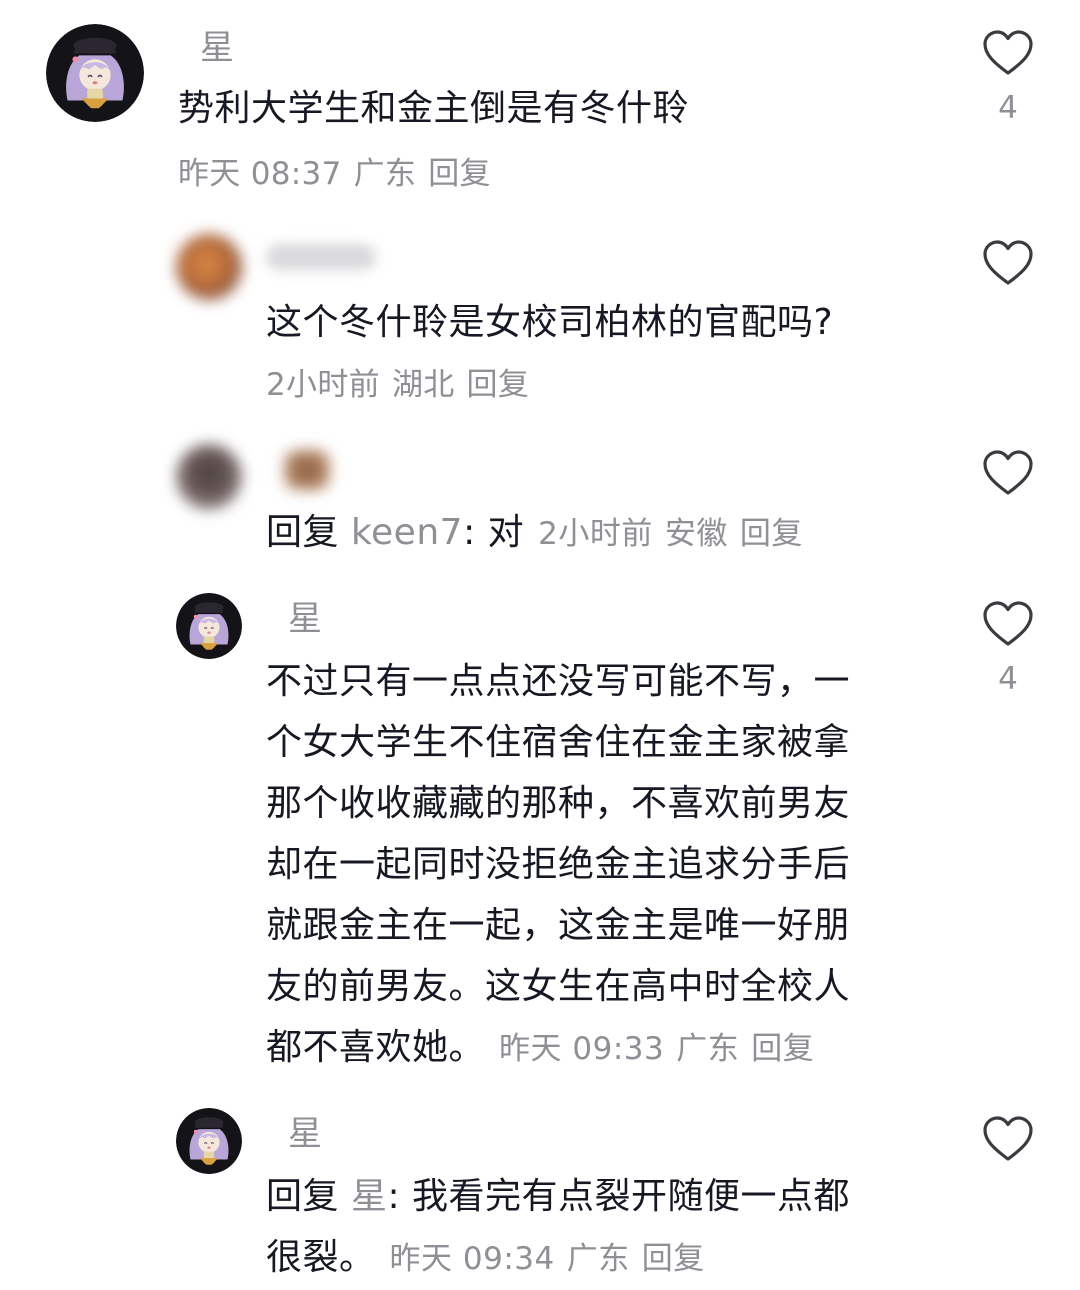 The image size is (1080, 1290). Describe the element at coordinates (494, 532) in the screenshot. I see `comment-text: : 对` at that location.